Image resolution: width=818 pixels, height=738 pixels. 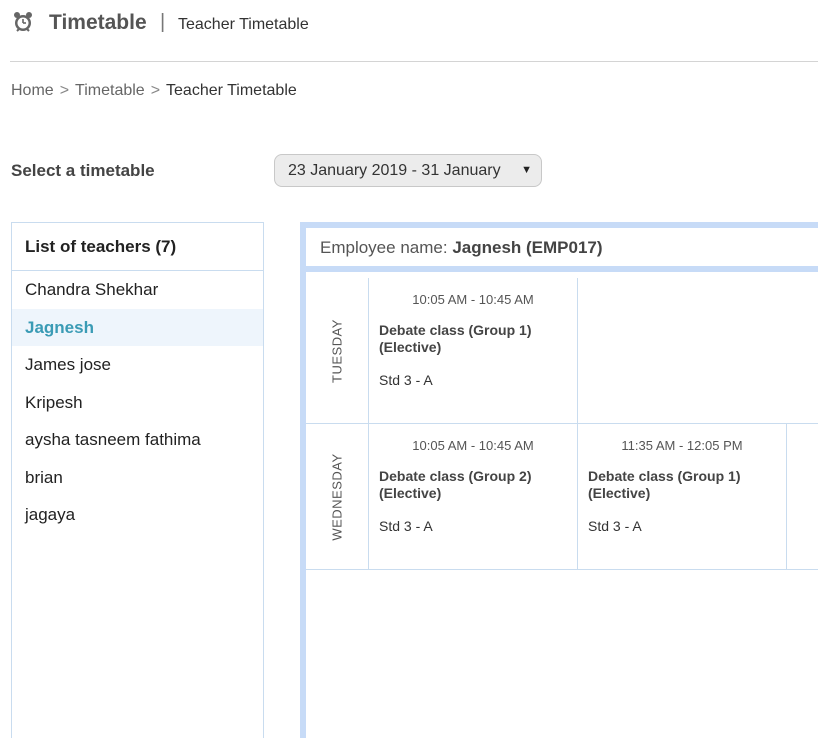 I want to click on day-label: WEDNESDAY, so click(x=337, y=496).